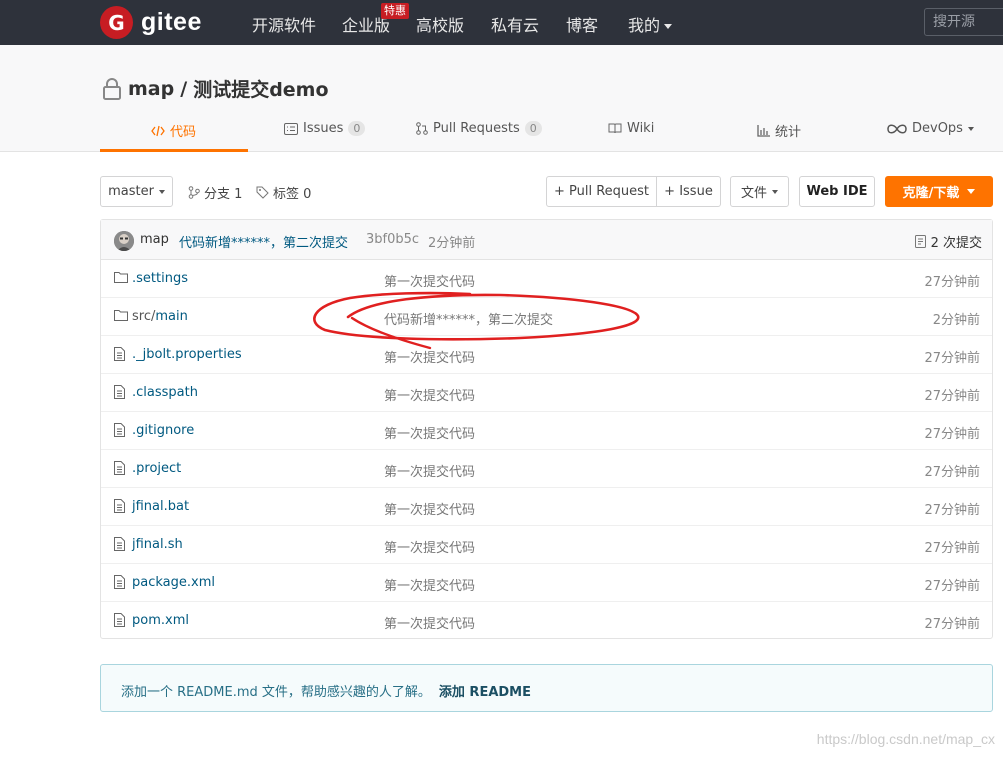 This screenshot has height=757, width=1003. What do you see at coordinates (920, 241) in the screenshot?
I see `commit-history-icon` at bounding box center [920, 241].